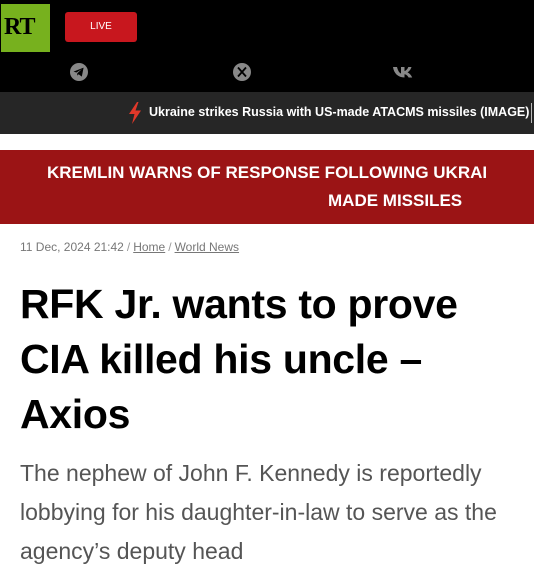 The image size is (534, 573). I want to click on rt-logo: RT, so click(25, 28).